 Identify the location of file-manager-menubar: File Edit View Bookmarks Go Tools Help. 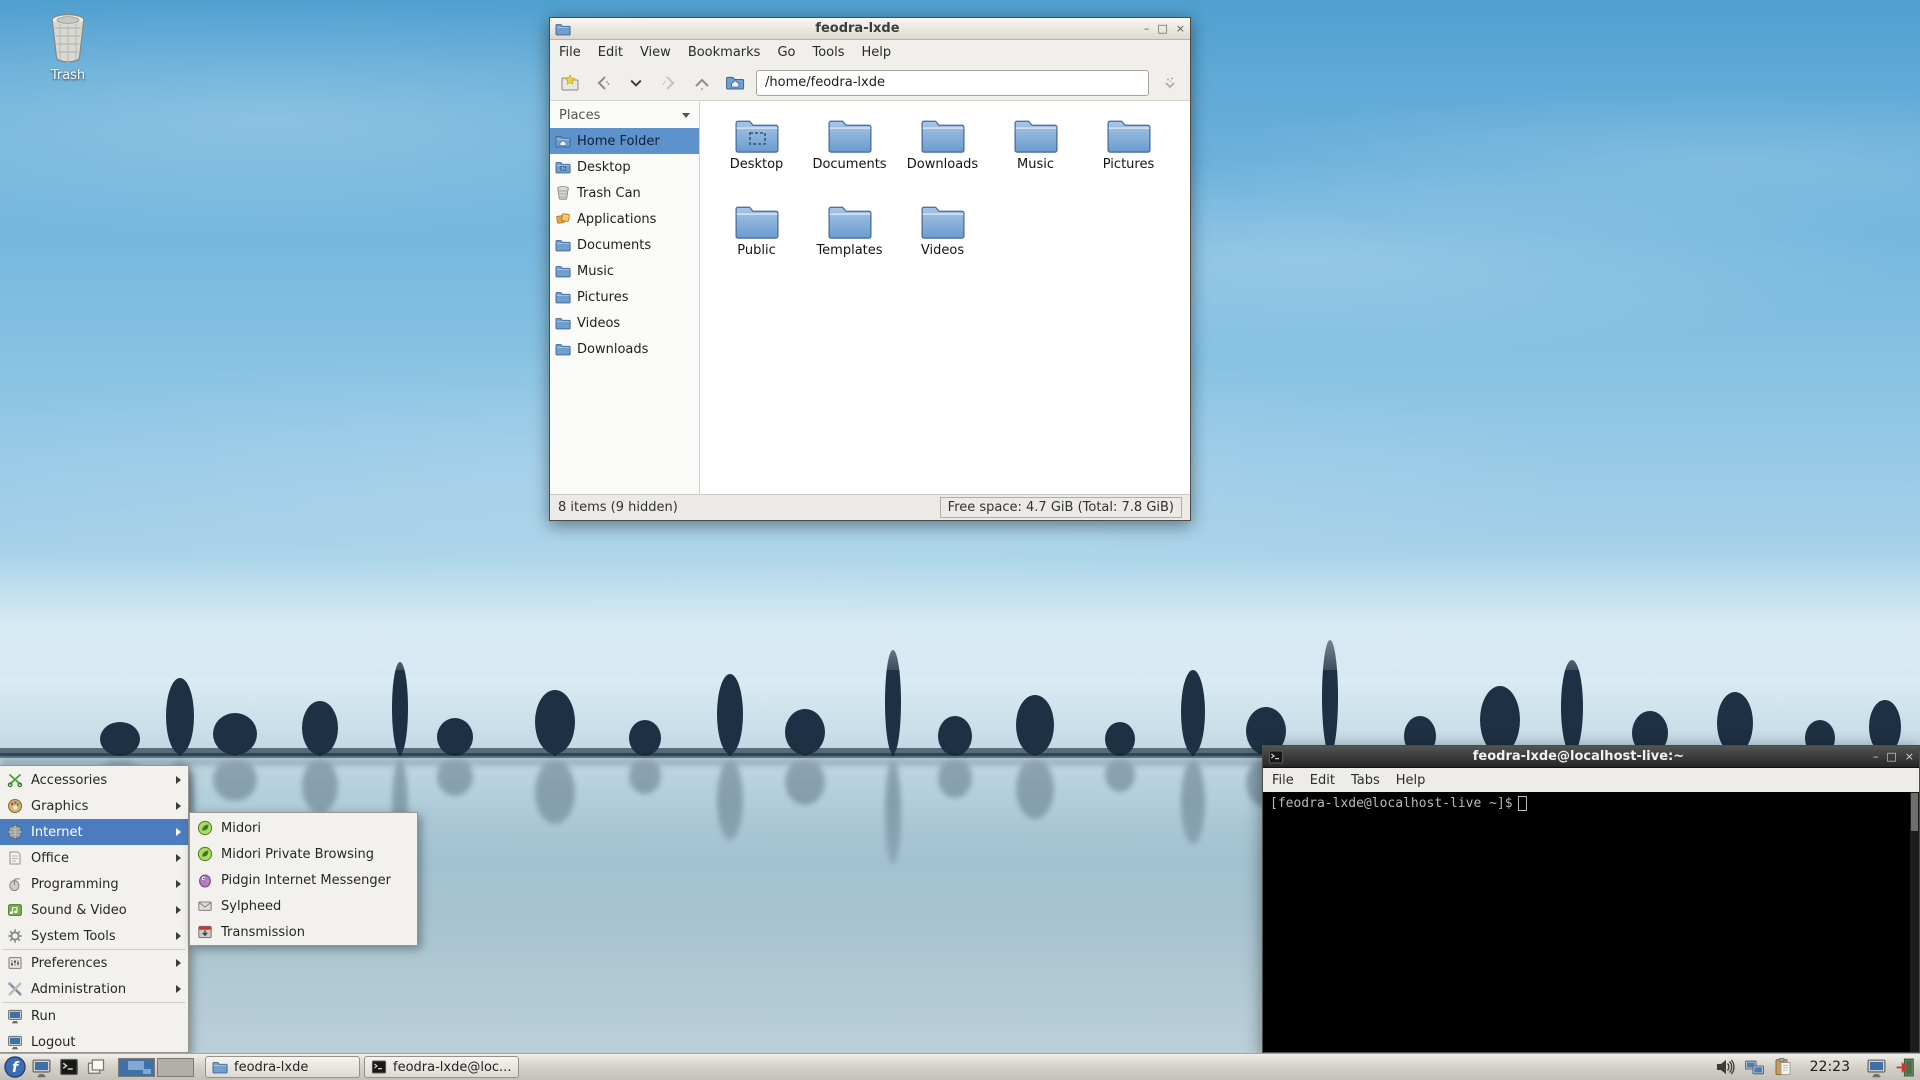
(870, 52).